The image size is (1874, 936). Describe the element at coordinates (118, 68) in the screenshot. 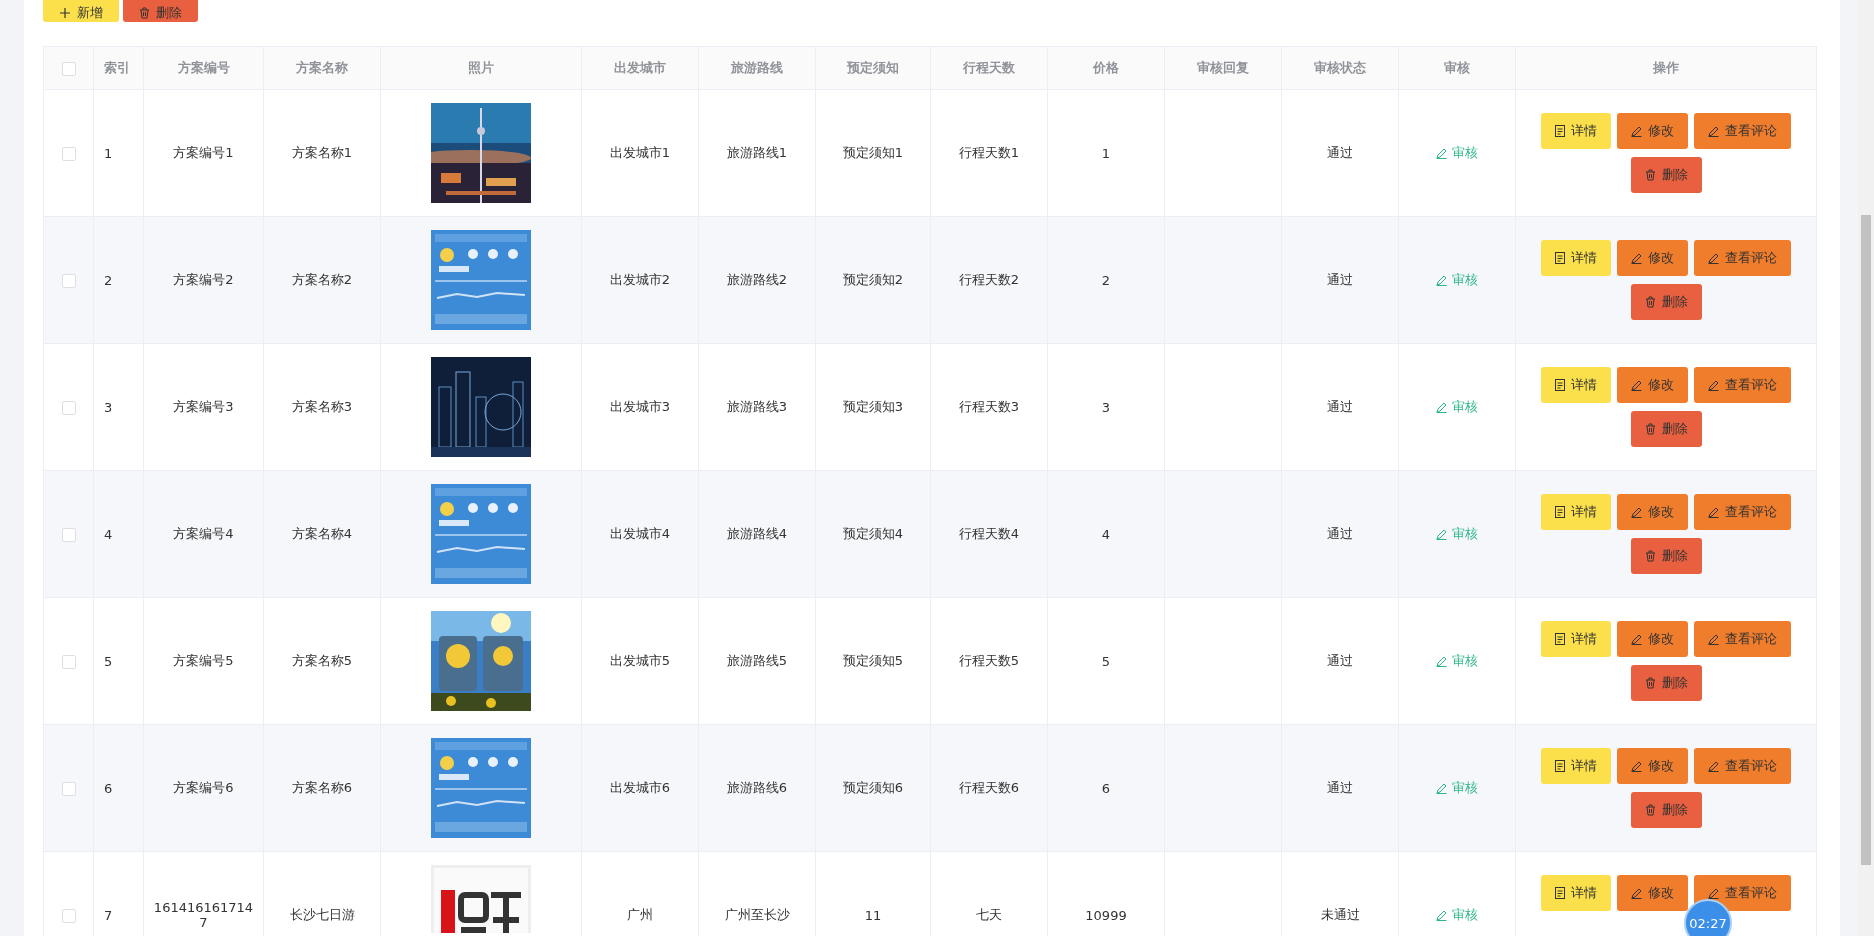

I see `column-header: 索引` at that location.